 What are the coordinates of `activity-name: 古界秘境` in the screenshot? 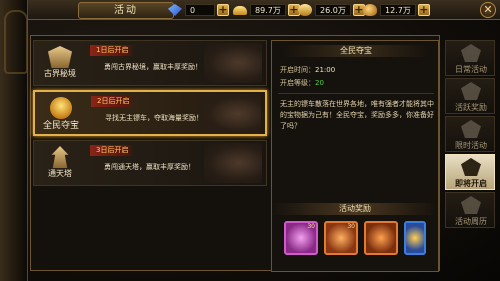 It's located at (60, 73).